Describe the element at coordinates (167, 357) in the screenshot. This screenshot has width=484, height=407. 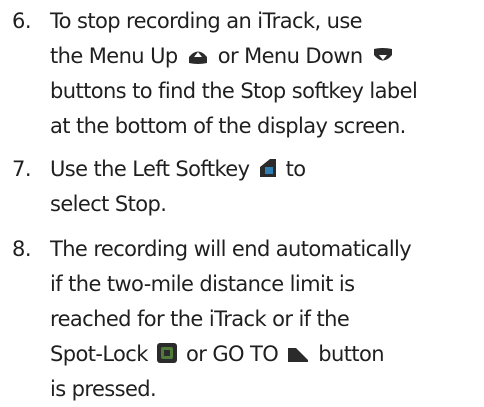
I see `spot-lock-icon` at that location.